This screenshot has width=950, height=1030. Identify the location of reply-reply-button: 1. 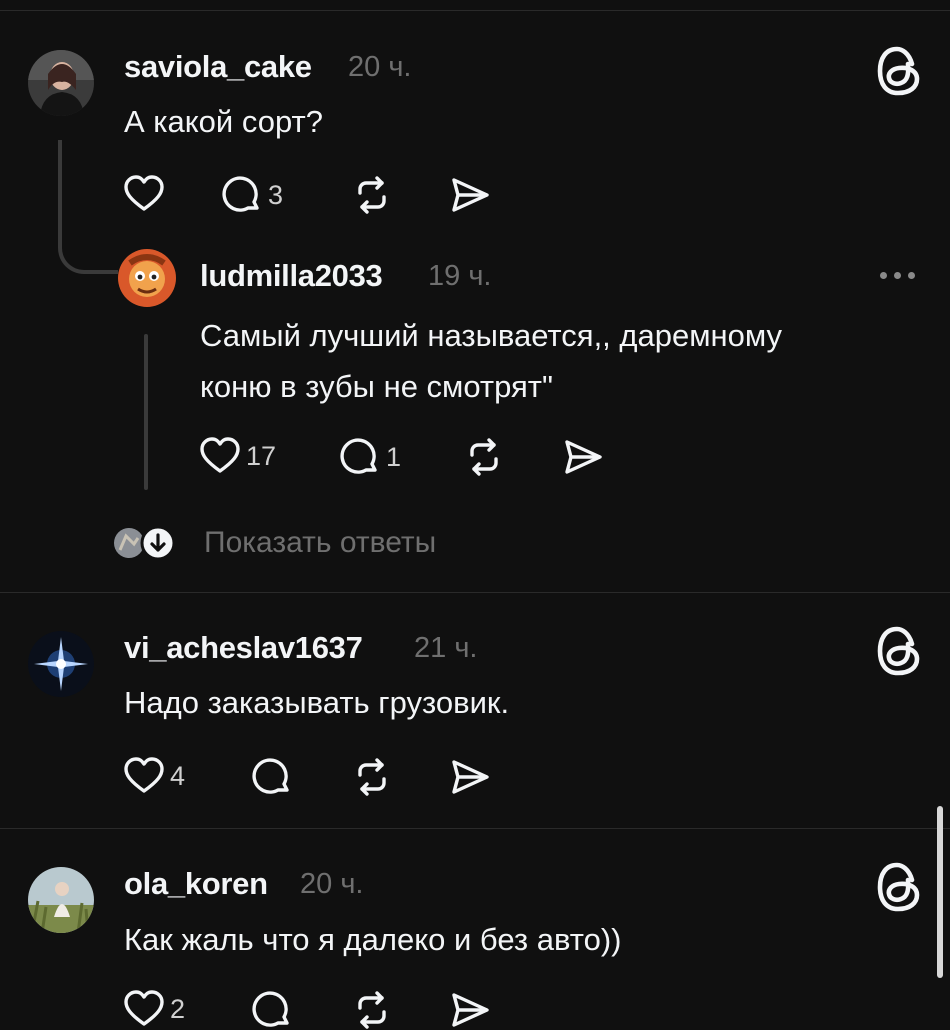
(370, 457).